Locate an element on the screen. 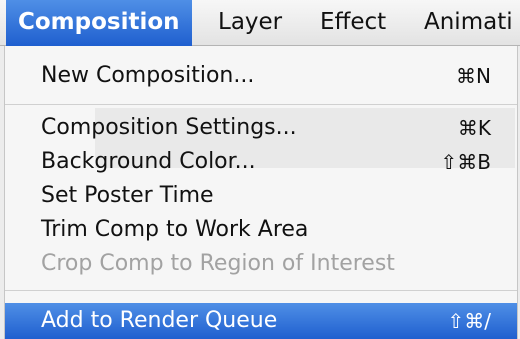  menu-item-label: Set Poster Time is located at coordinates (127, 195).